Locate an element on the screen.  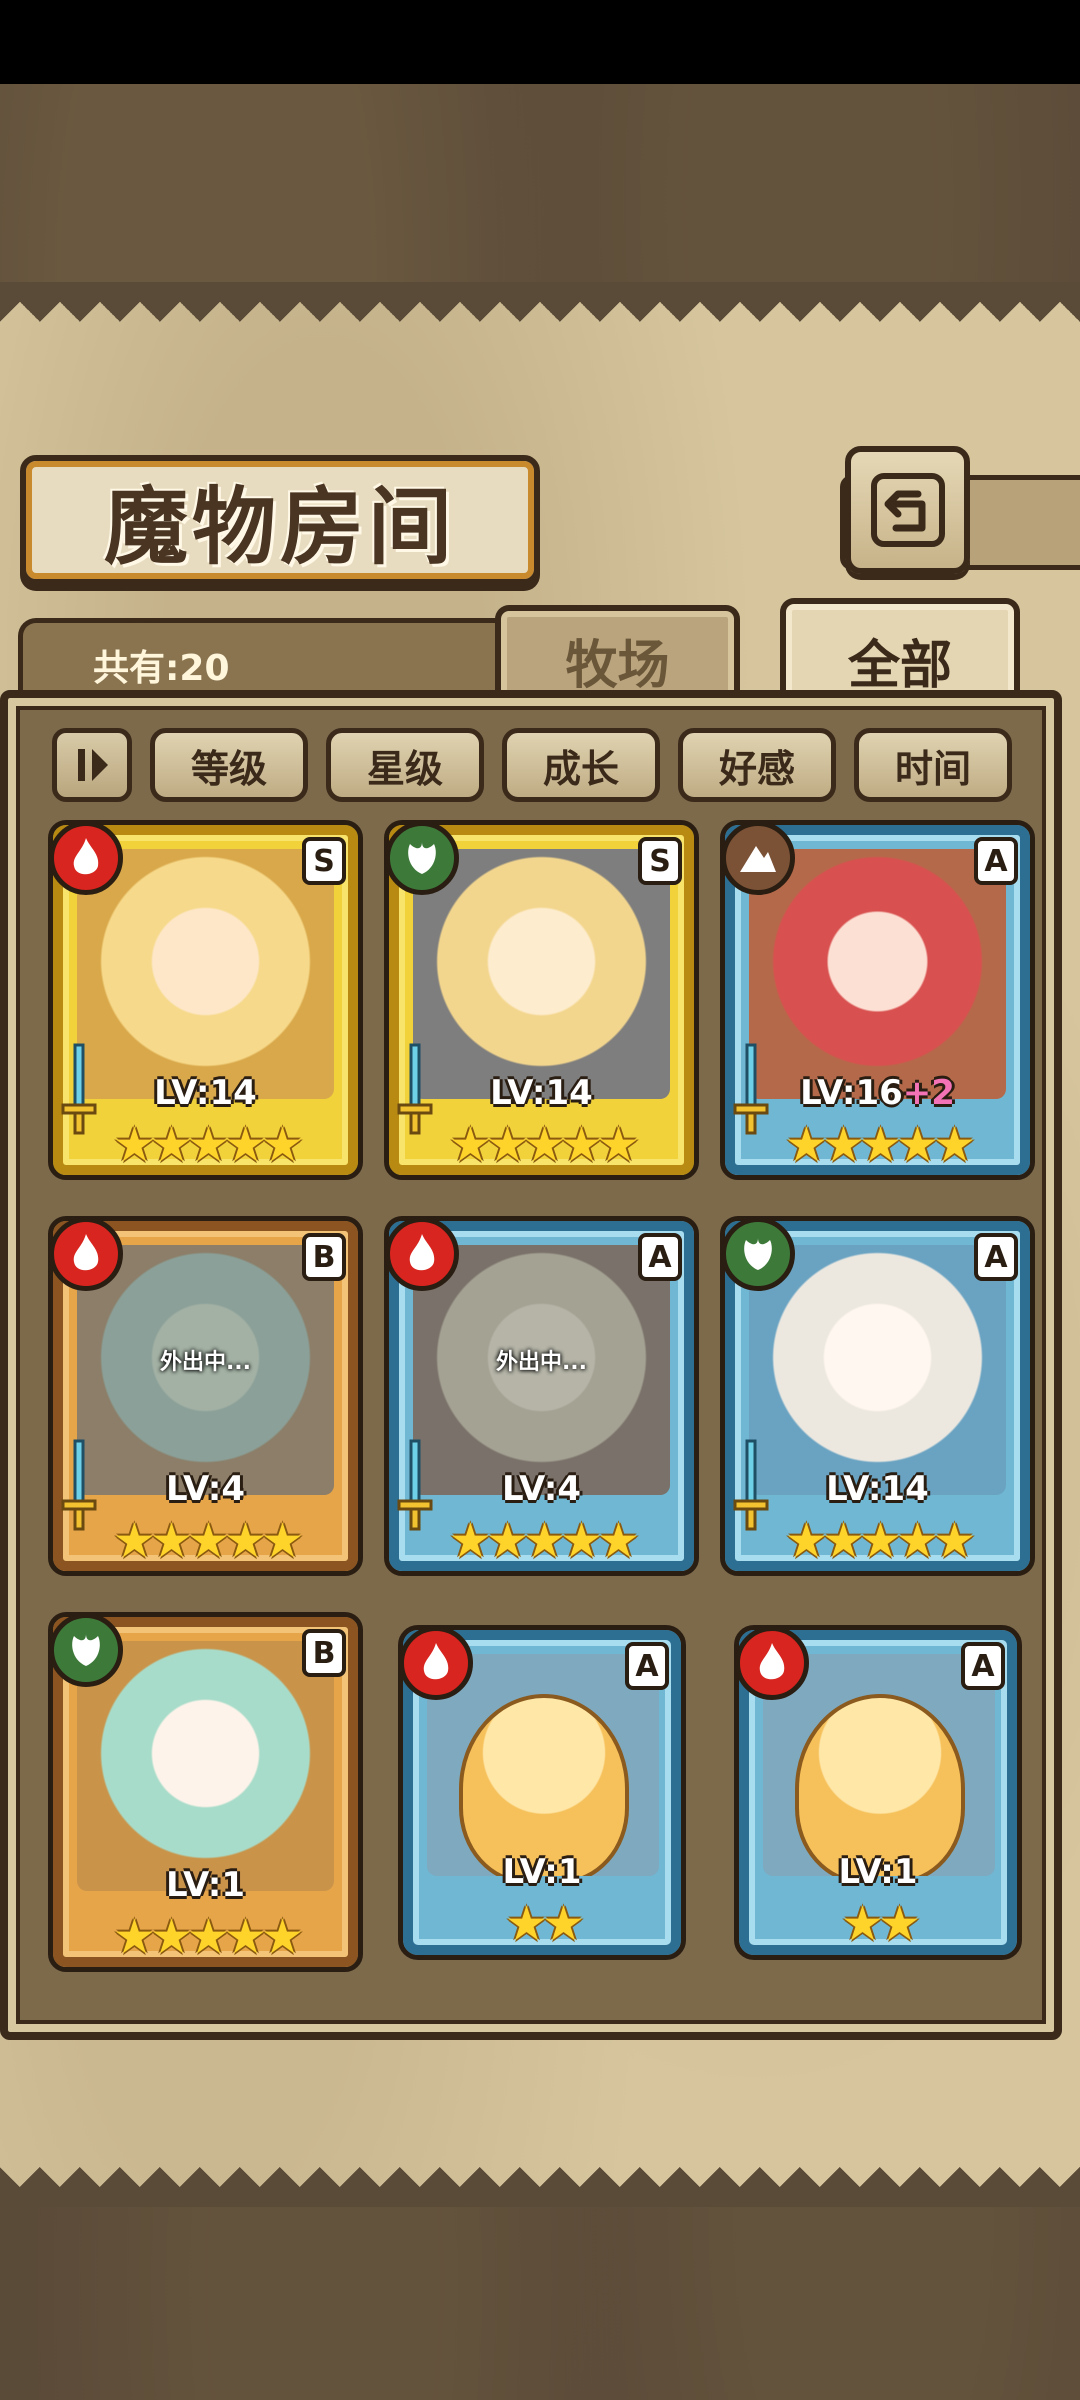
monster-card: A LV:16+2 ★★★★★ is located at coordinates (877, 1000).